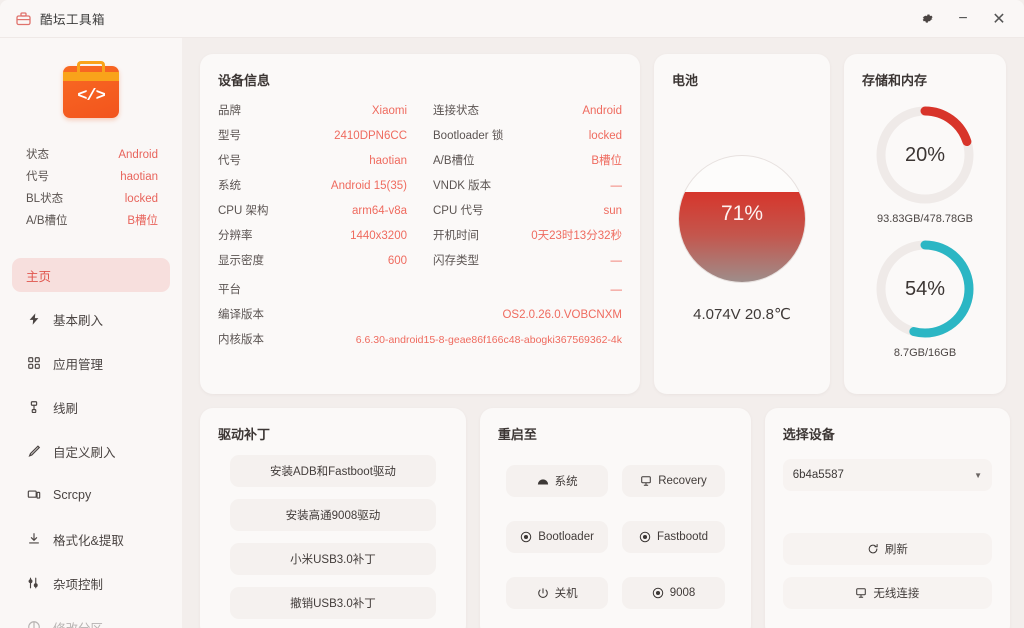 This screenshot has height=628, width=1024. Describe the element at coordinates (235, 236) in the screenshot. I see `device-info-key: 分辨率` at that location.